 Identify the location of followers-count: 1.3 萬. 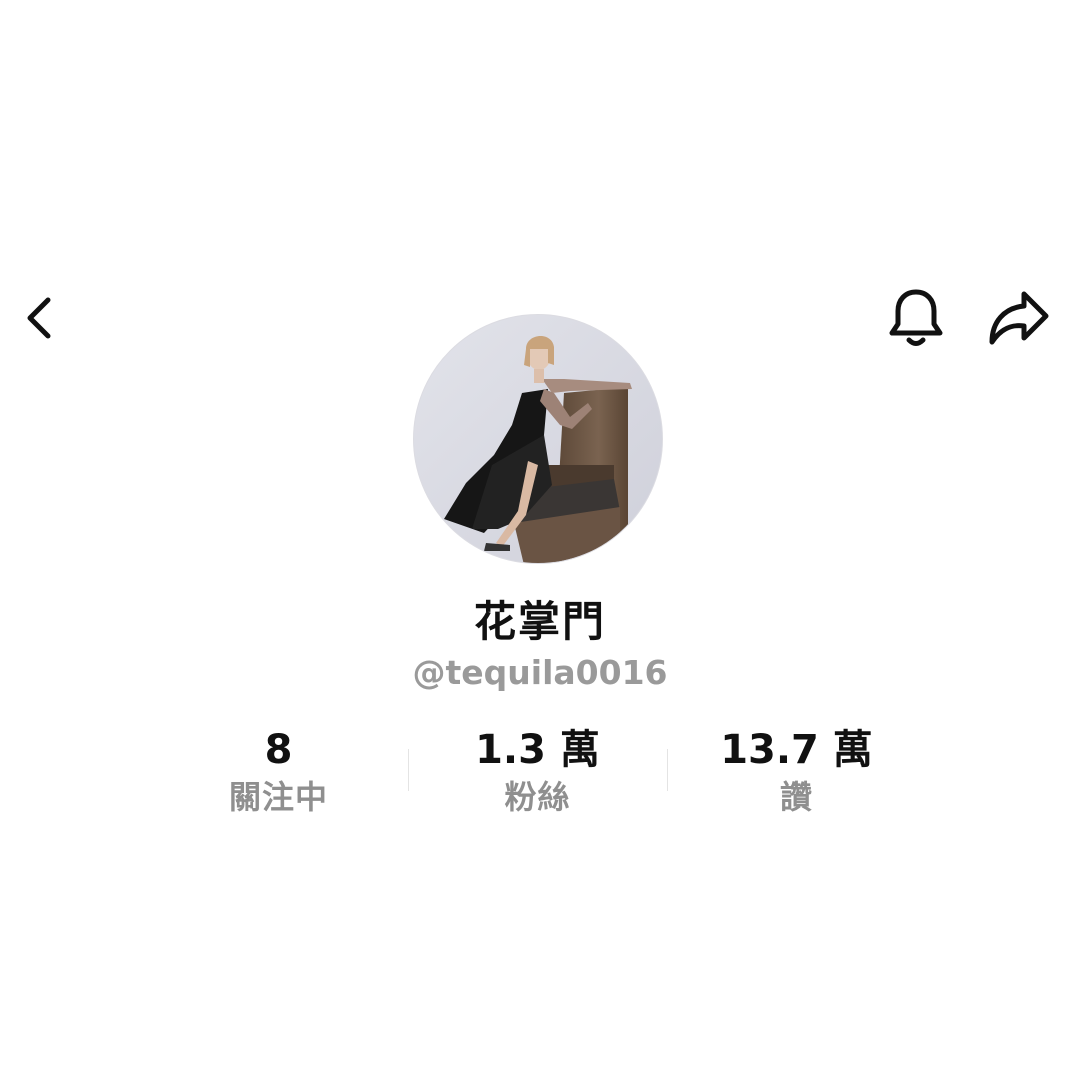
(537, 750).